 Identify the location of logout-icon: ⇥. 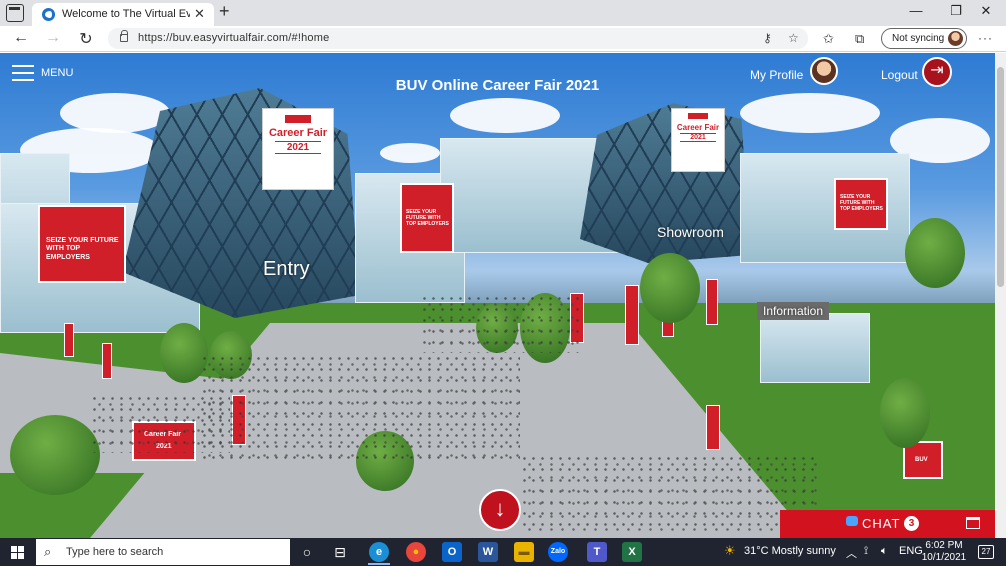
(937, 72).